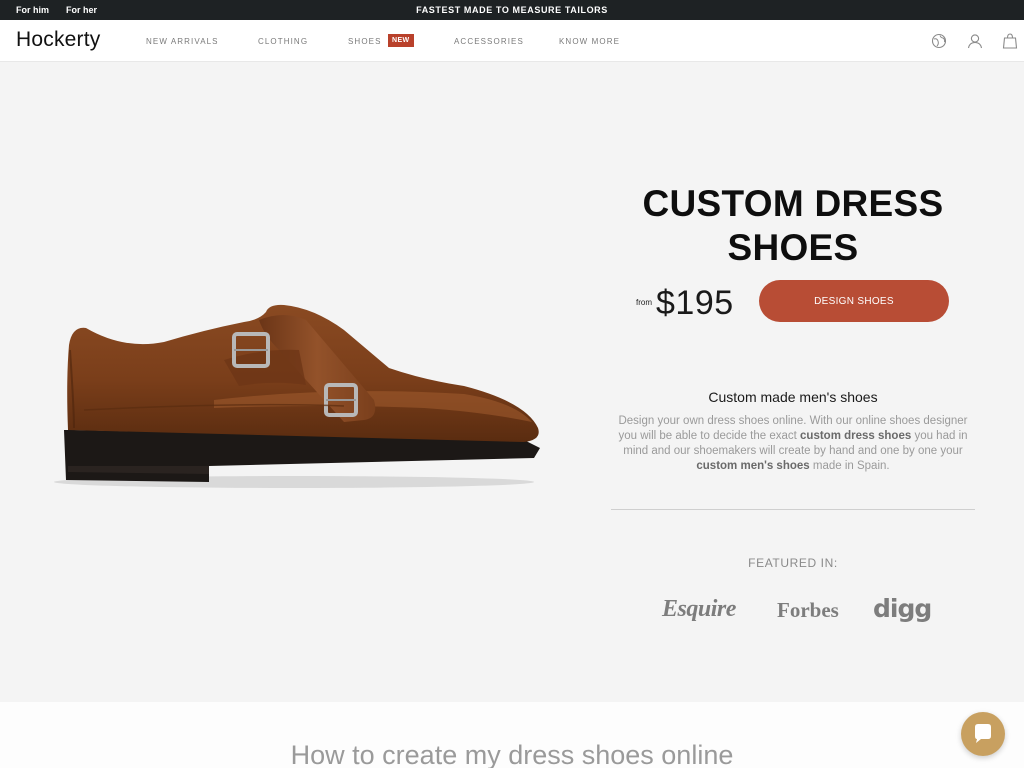  I want to click on globe-icon, so click(939, 41).